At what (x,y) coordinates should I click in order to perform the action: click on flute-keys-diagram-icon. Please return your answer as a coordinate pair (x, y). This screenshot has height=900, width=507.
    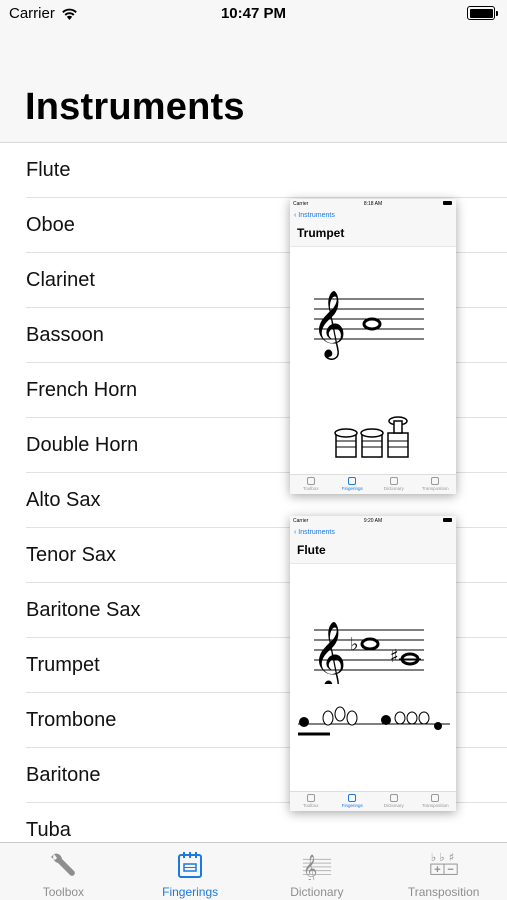
    Looking at the image, I should click on (374, 721).